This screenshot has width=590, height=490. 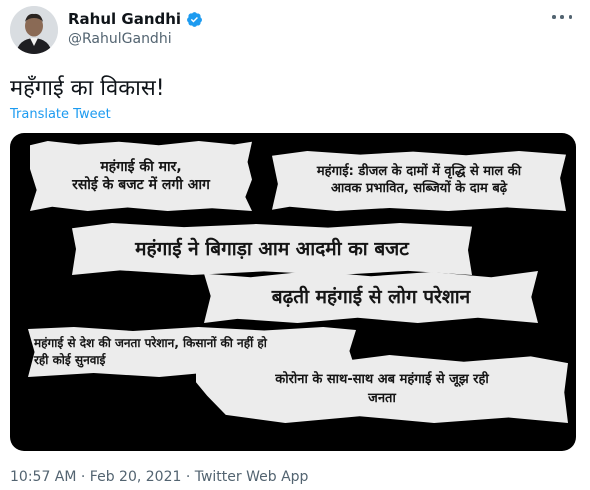 I want to click on avatar-image, so click(x=34, y=30).